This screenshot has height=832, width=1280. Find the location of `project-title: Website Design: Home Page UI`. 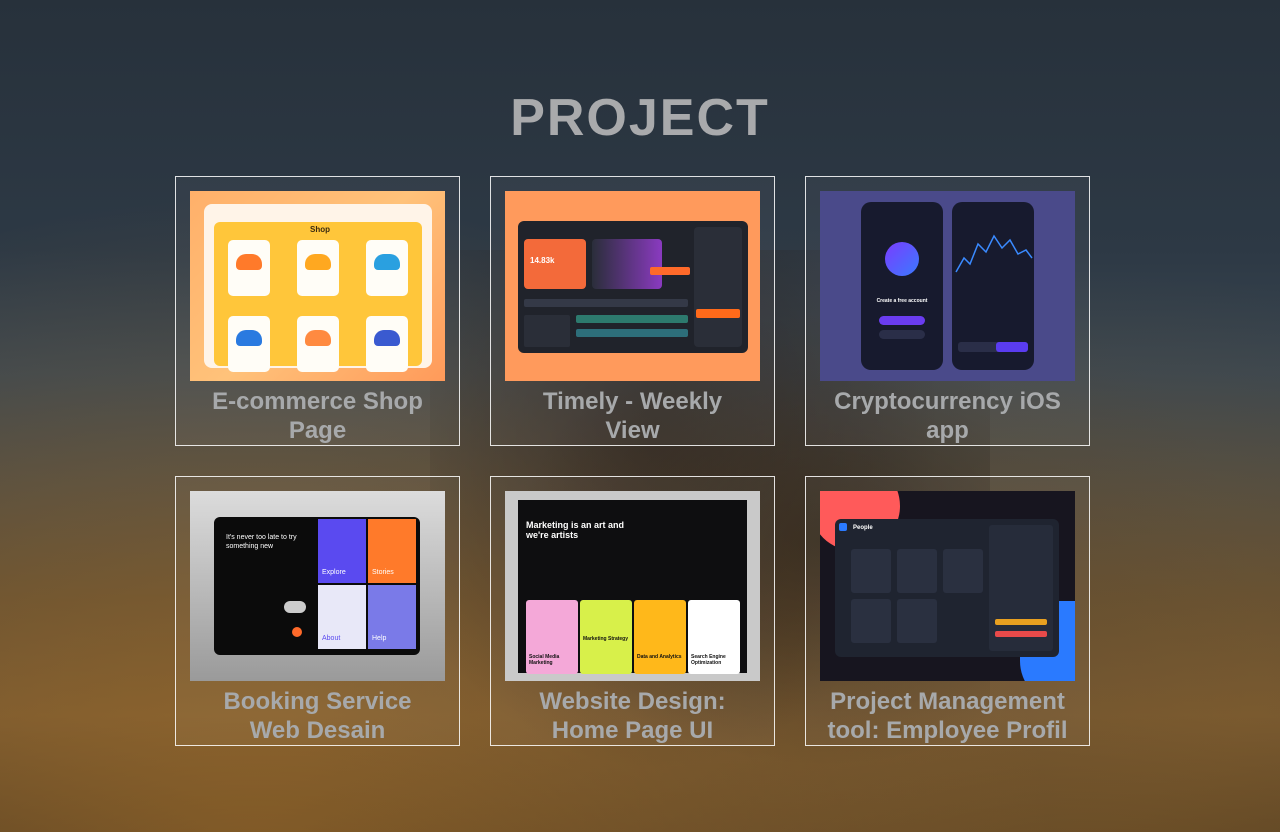

project-title: Website Design: Home Page UI is located at coordinates (632, 716).